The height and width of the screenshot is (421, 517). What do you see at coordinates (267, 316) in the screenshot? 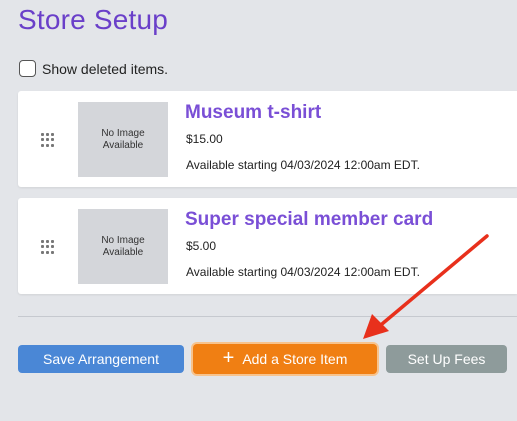
I see `divider` at bounding box center [267, 316].